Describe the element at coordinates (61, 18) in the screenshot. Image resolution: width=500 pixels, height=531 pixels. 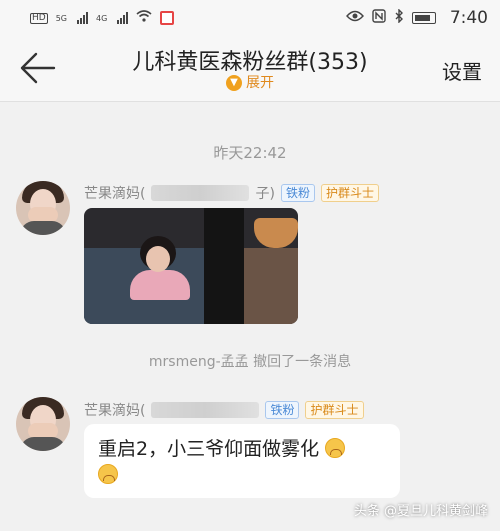
I see `network-type-1: 5G` at that location.